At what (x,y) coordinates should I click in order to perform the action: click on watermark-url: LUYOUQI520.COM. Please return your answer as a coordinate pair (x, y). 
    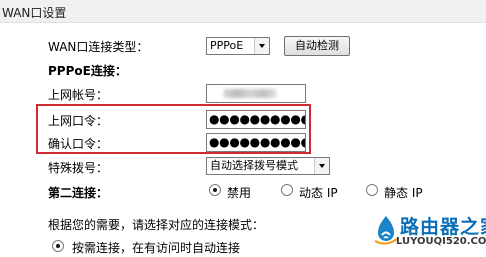
    Looking at the image, I should click on (441, 241).